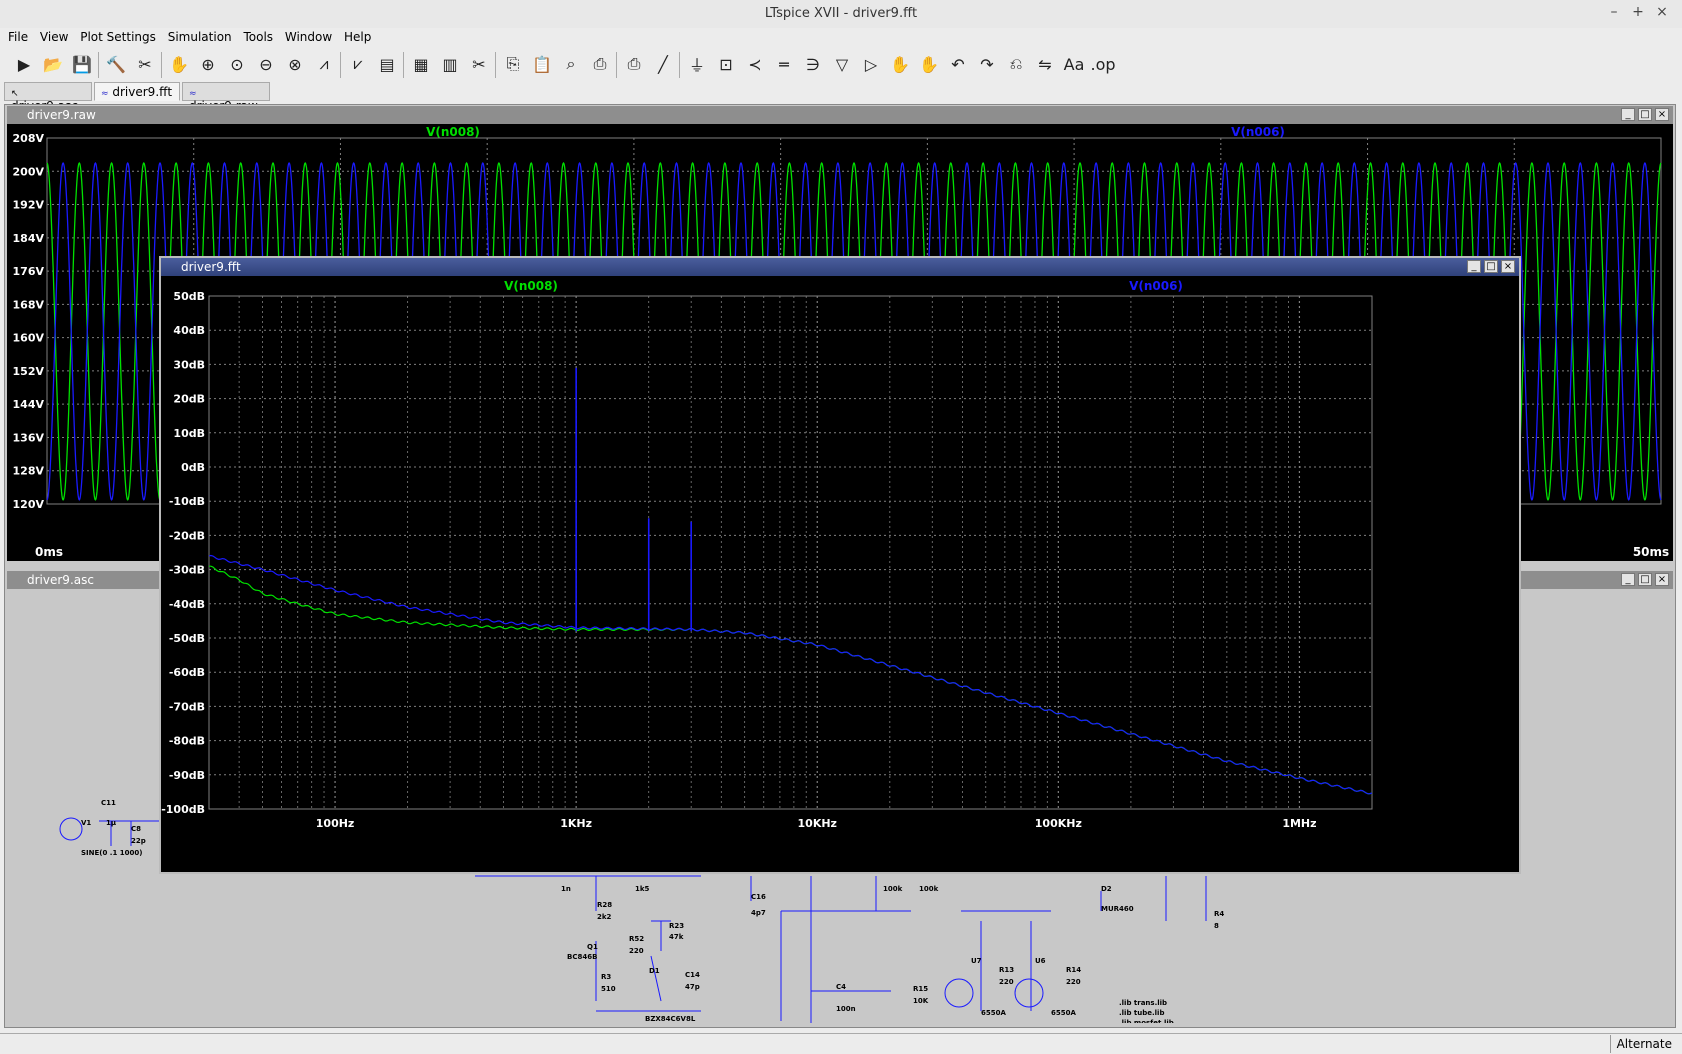  Describe the element at coordinates (636, 951) in the screenshot. I see `schematic-label: 220` at that location.